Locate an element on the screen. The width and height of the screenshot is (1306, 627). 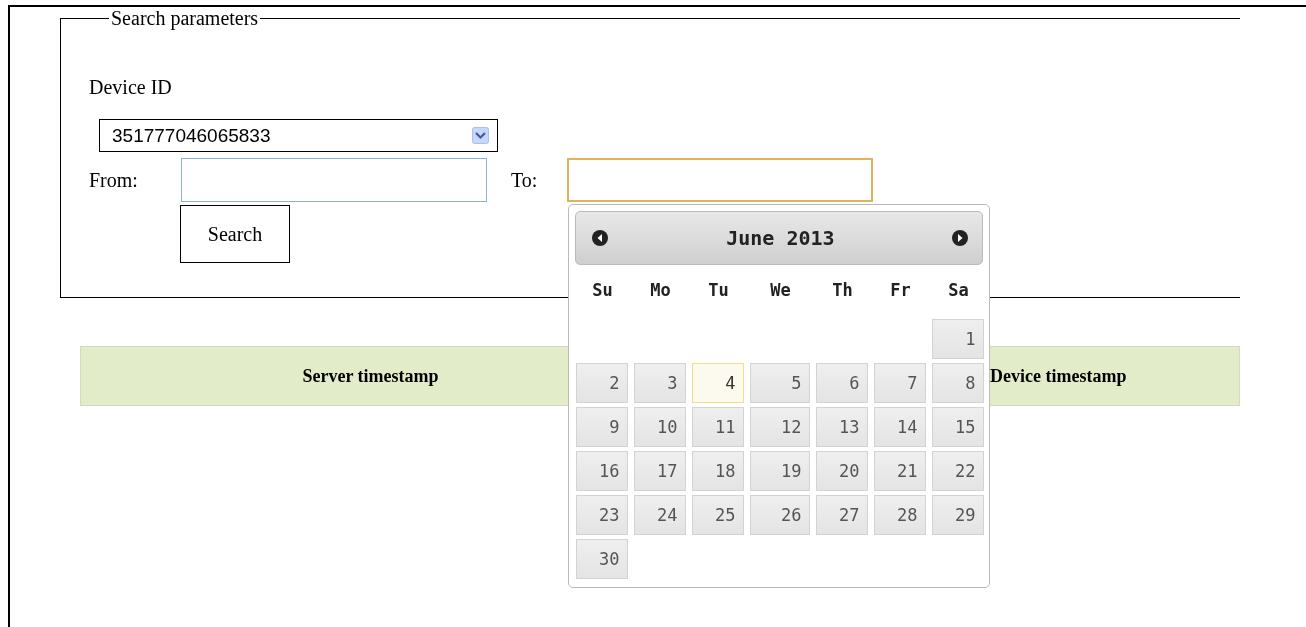
to-date-field is located at coordinates (720, 180).